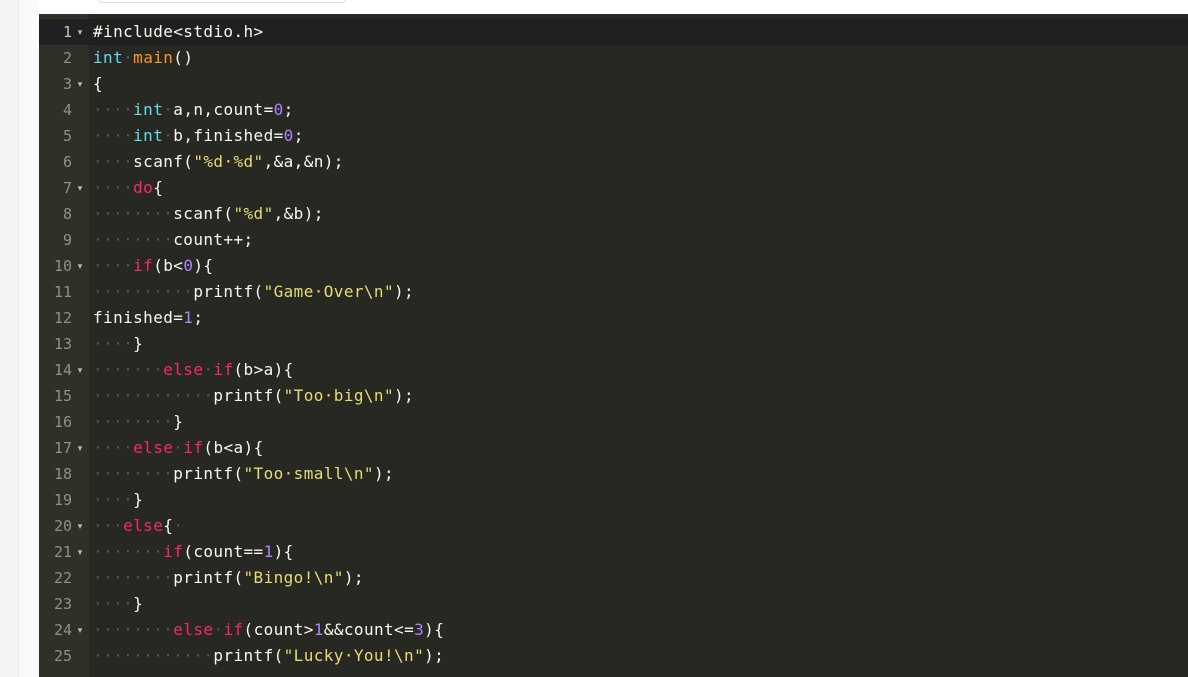  Describe the element at coordinates (613, 526) in the screenshot. I see `code-line: 20 ▾ ···else{·` at that location.